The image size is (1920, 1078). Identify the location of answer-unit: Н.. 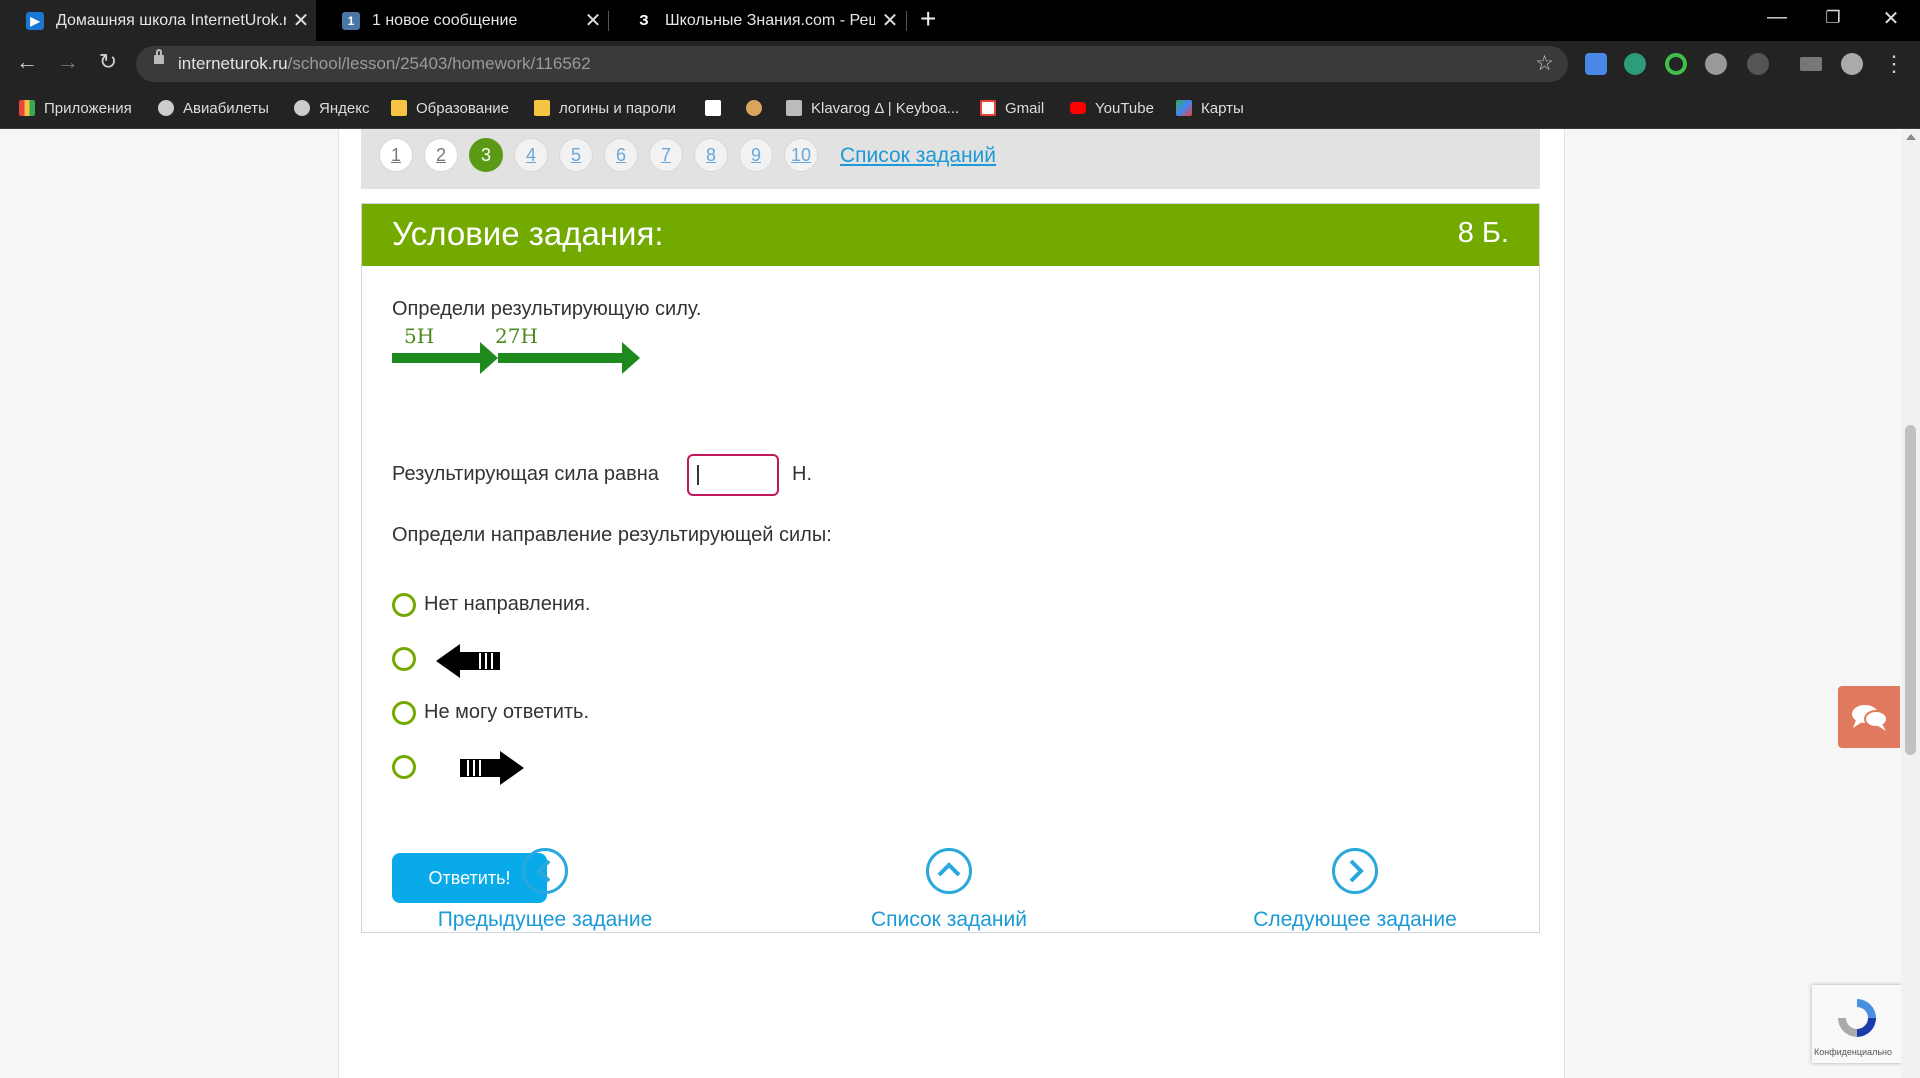
(802, 474).